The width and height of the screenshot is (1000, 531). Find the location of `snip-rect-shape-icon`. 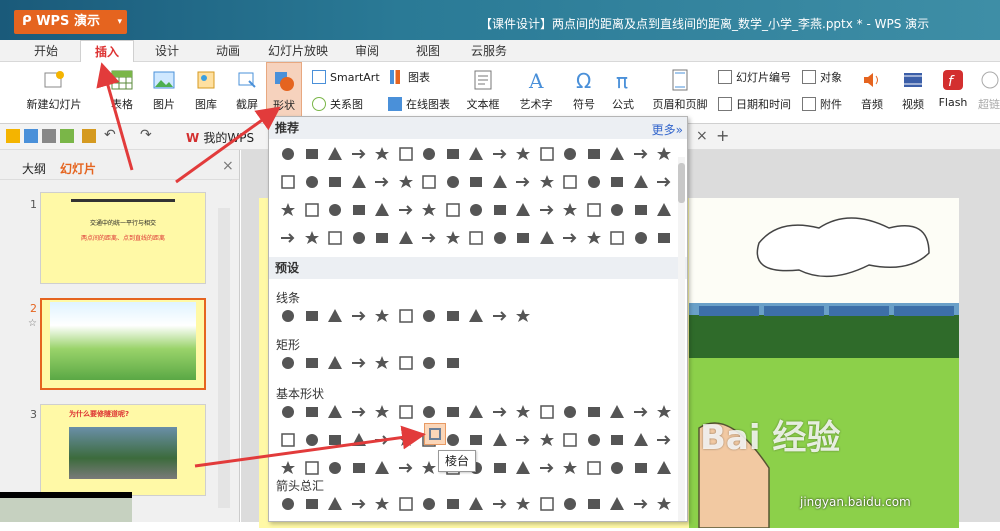

snip-rect-shape-icon is located at coordinates (406, 363).